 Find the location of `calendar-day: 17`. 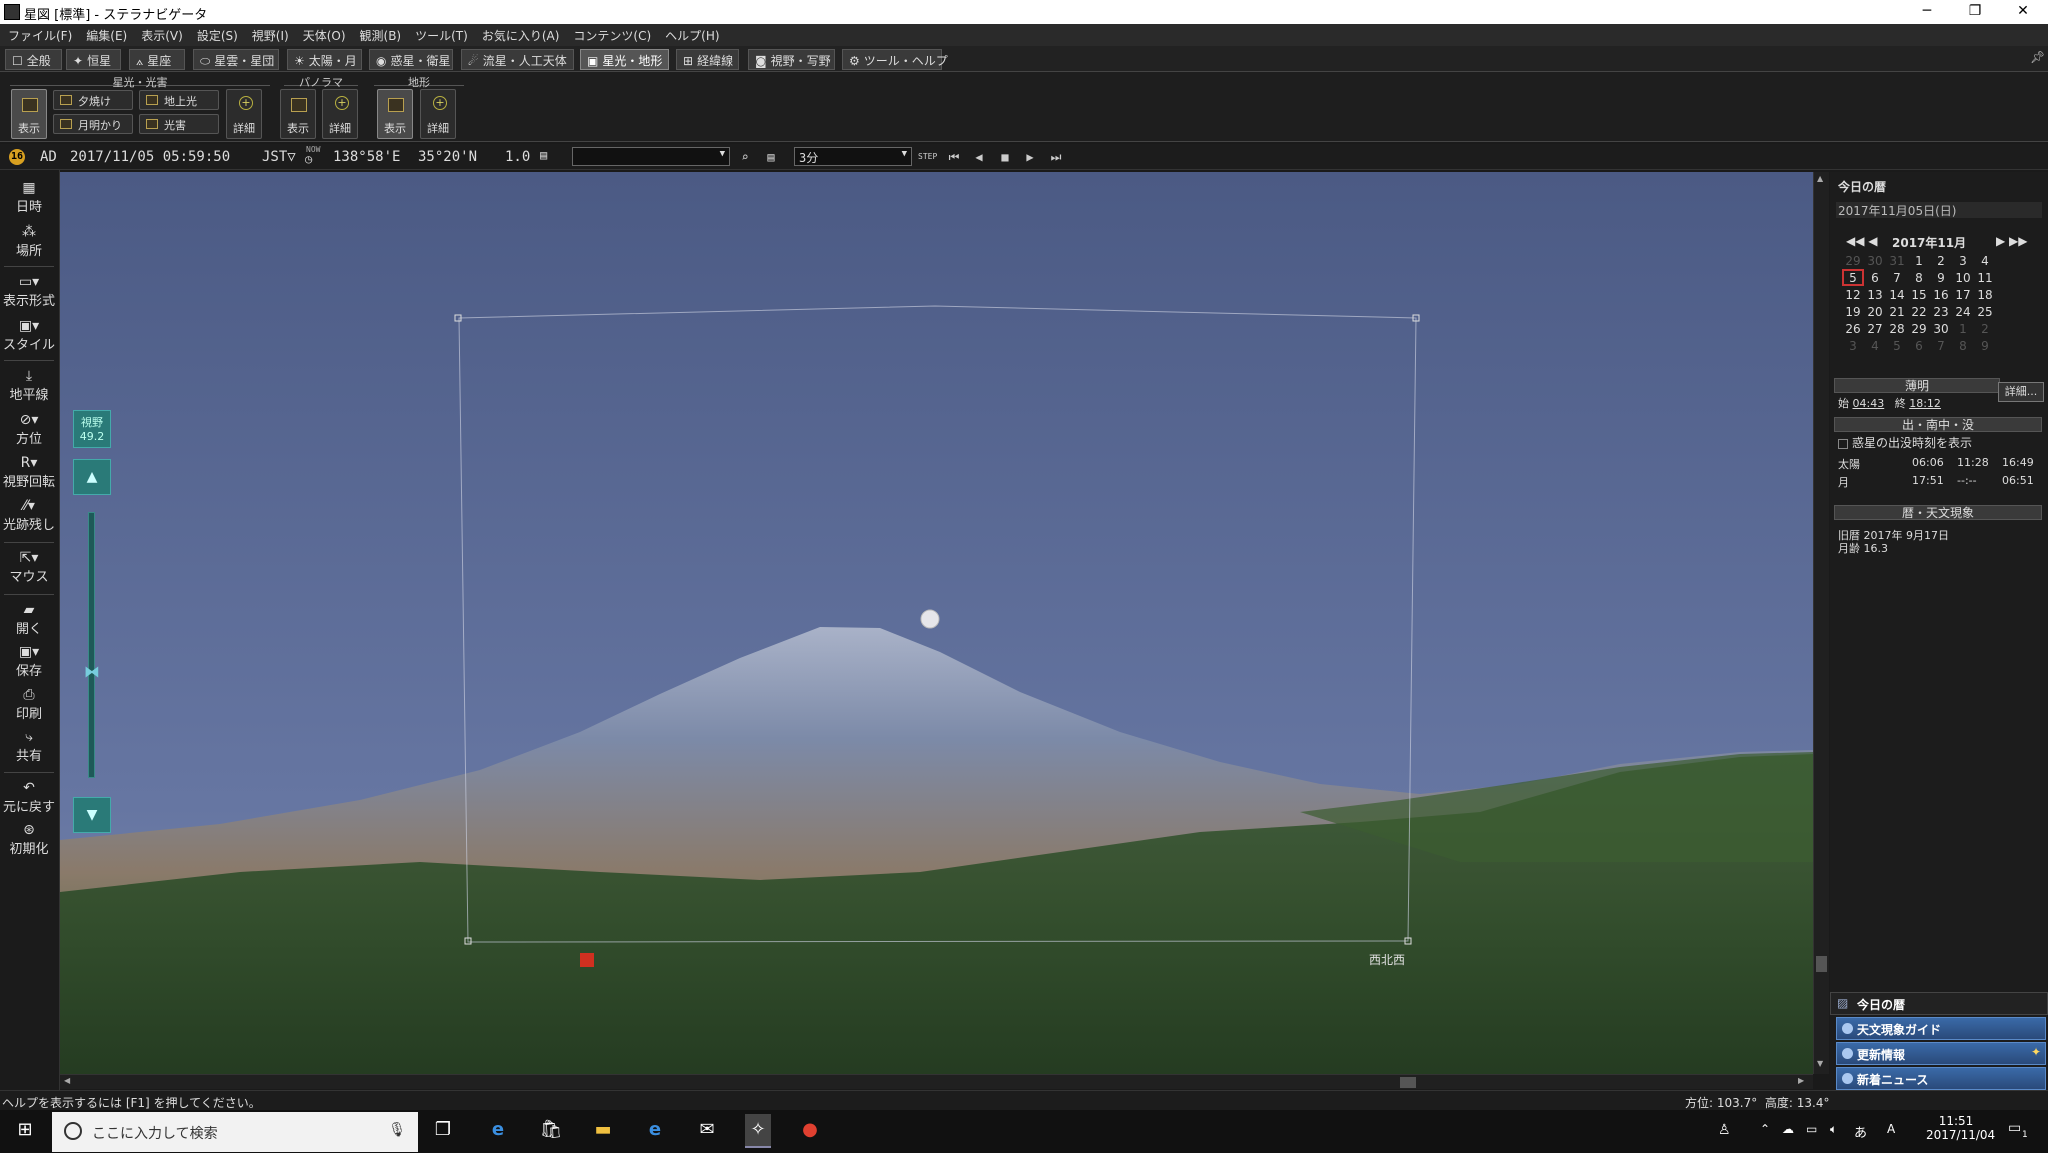

calendar-day: 17 is located at coordinates (1963, 294).